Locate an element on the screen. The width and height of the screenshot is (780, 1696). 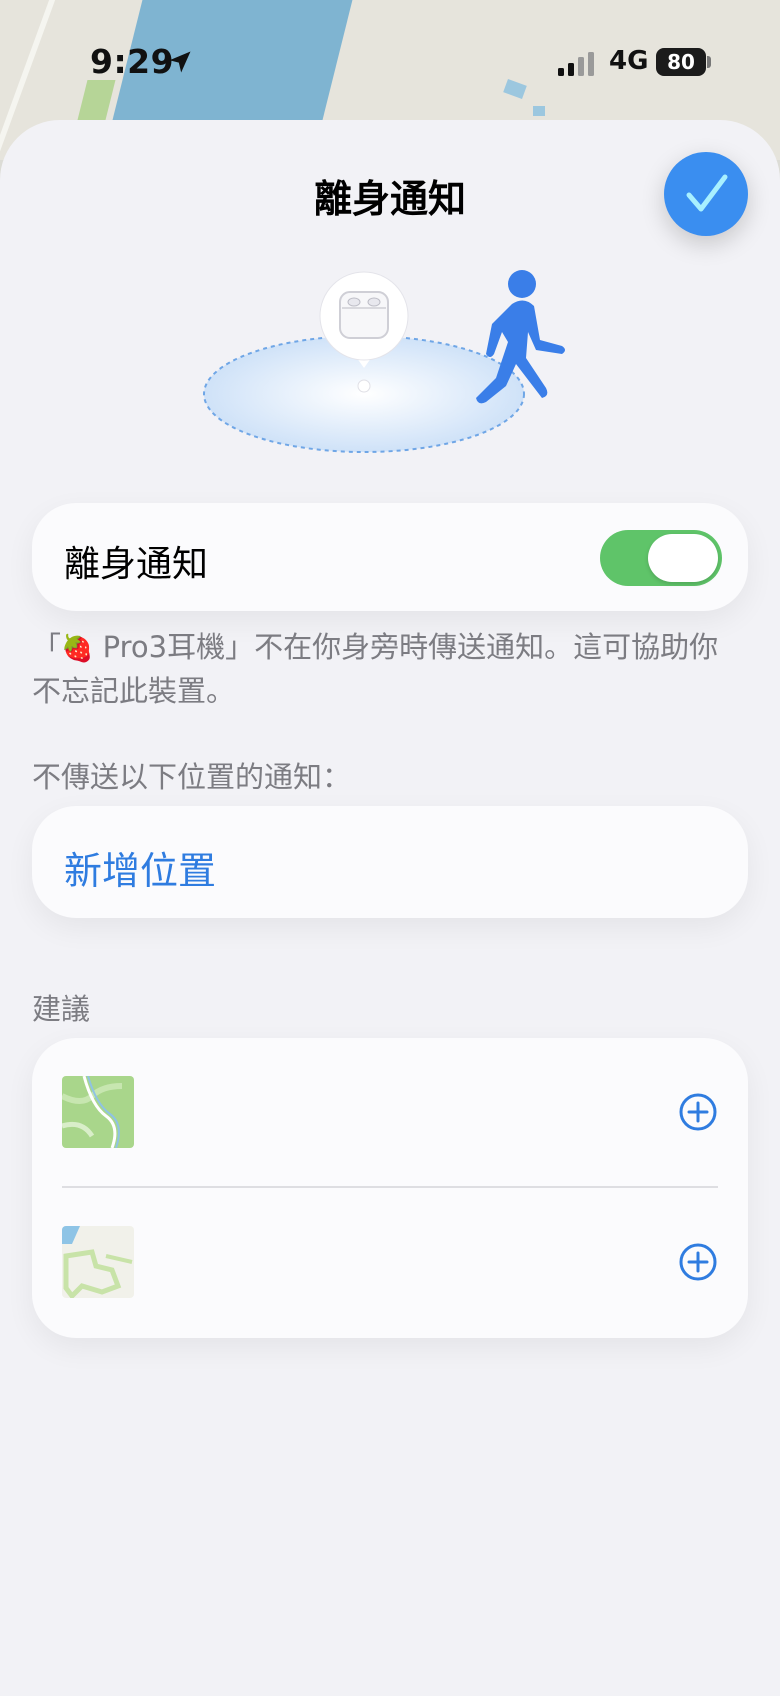
battery-level: 80 is located at coordinates (681, 62).